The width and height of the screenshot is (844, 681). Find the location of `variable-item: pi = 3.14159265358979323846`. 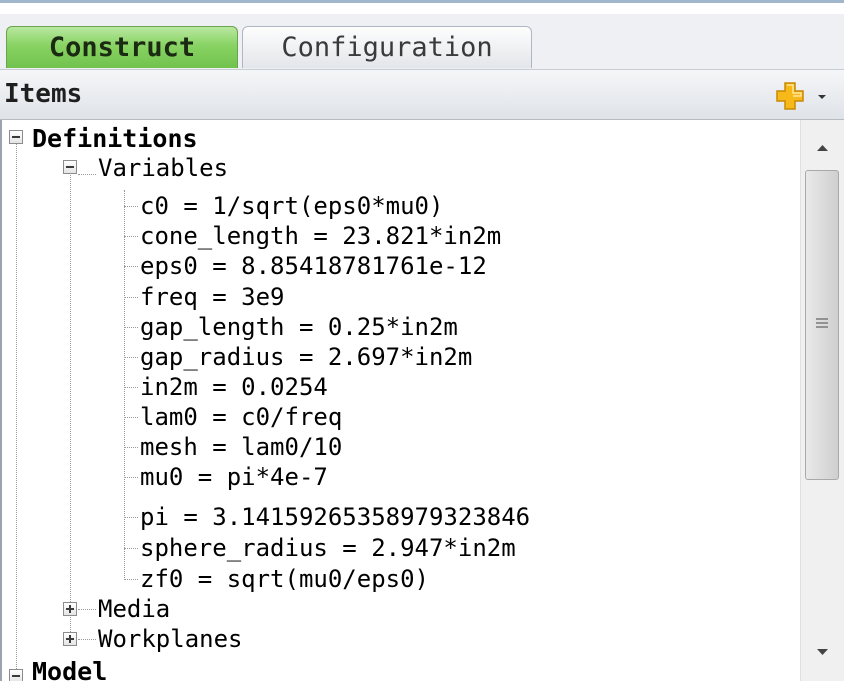

variable-item: pi = 3.14159265358979323846 is located at coordinates (335, 517).